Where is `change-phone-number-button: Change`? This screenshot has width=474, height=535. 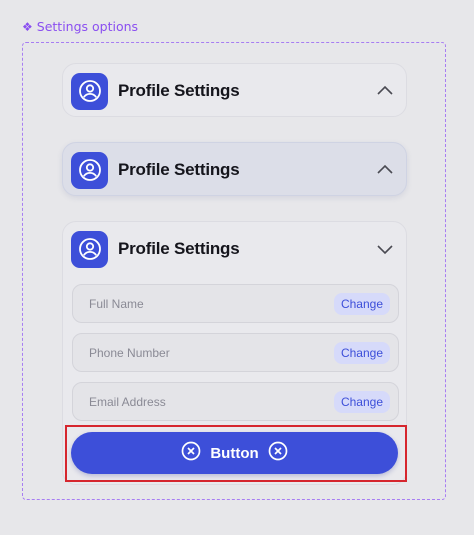
change-phone-number-button: Change is located at coordinates (361, 352).